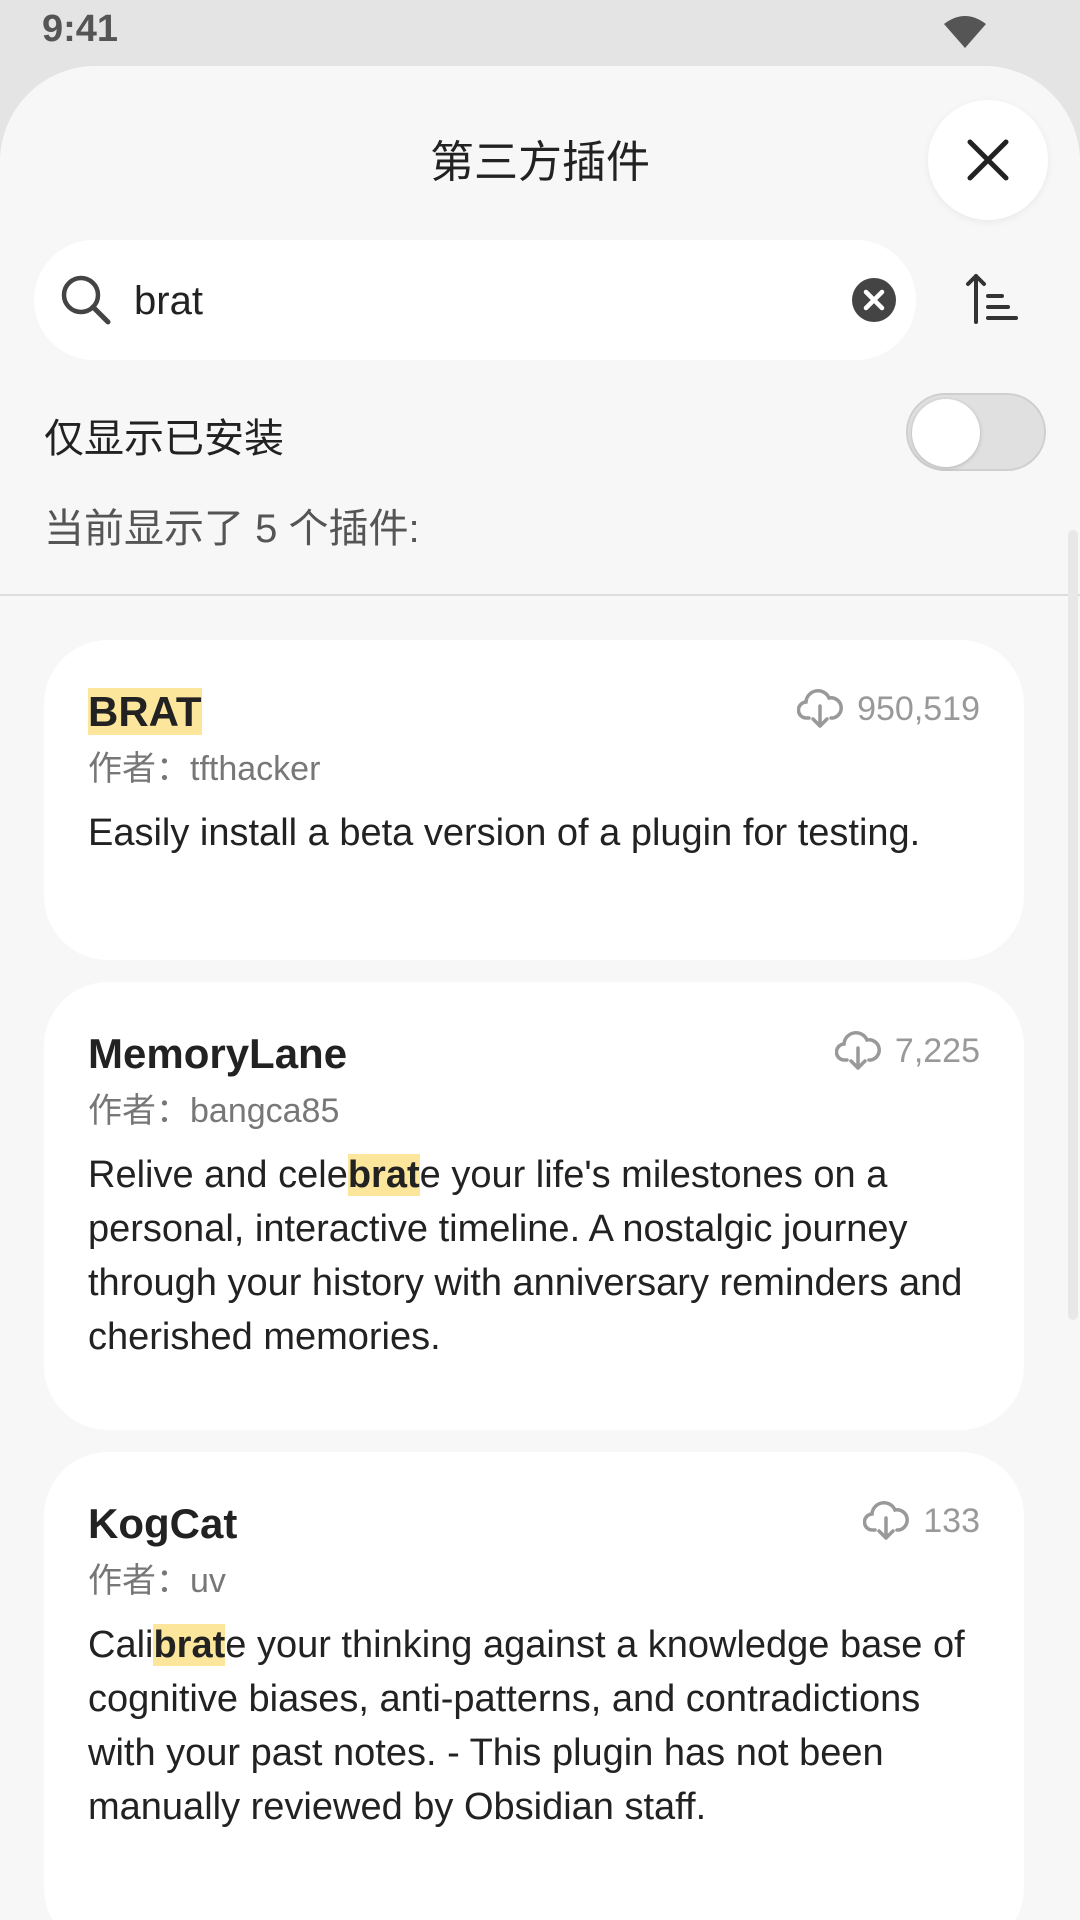 The image size is (1080, 1920). What do you see at coordinates (164, 439) in the screenshot?
I see `installed-only-label: 仅显示已安装` at bounding box center [164, 439].